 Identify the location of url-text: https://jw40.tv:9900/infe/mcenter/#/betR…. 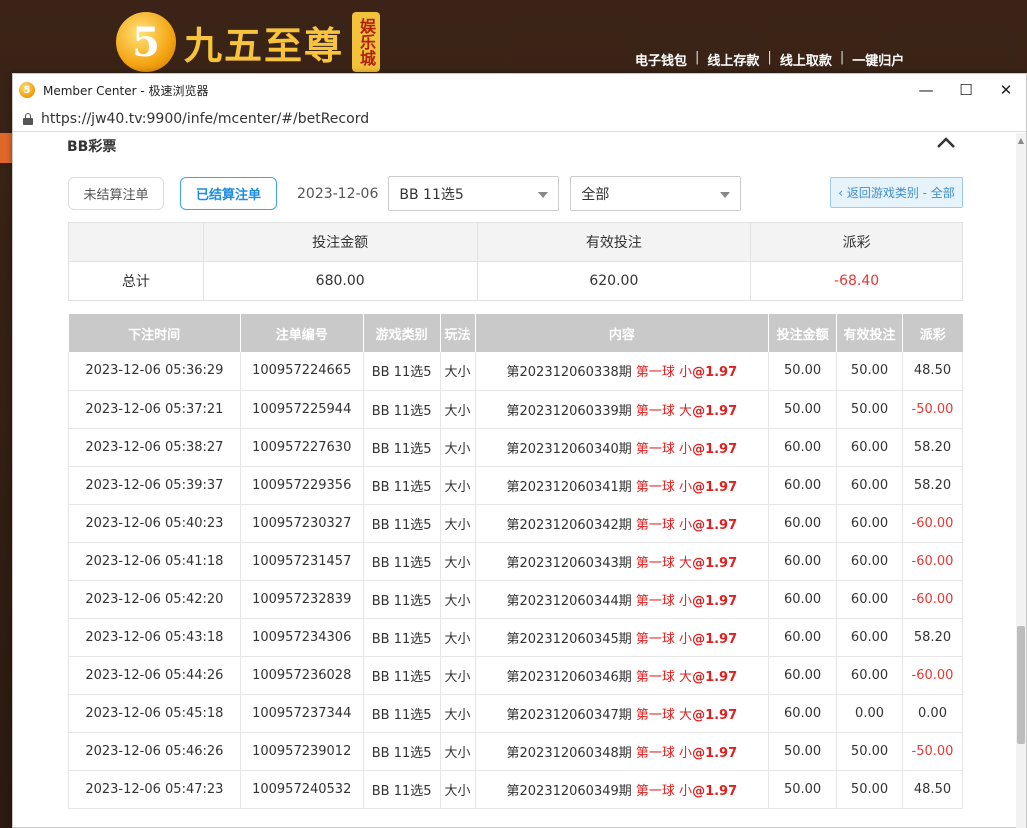
(205, 119).